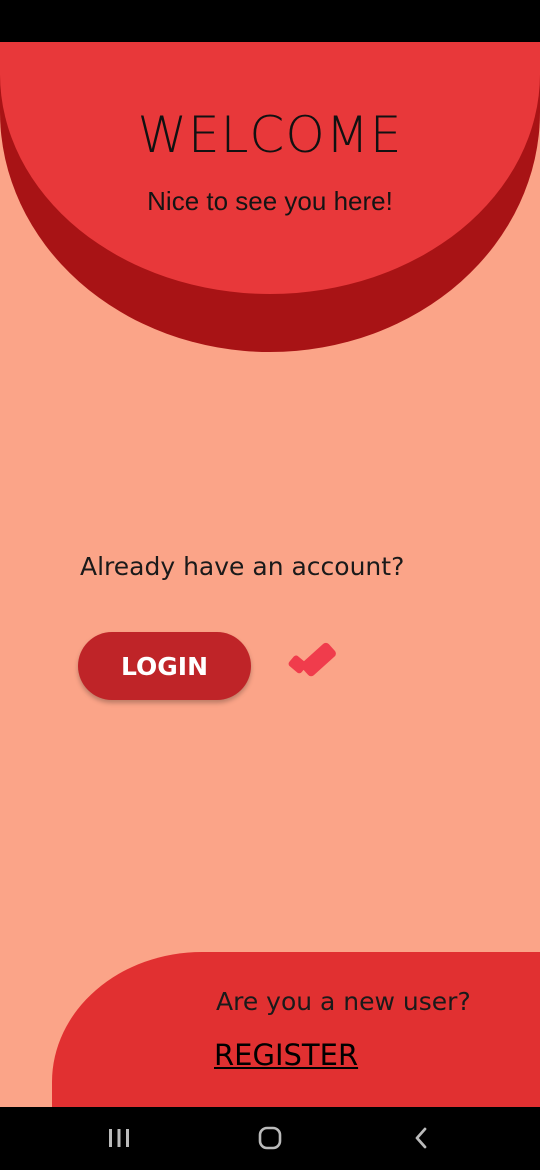  I want to click on system-nav-bar, so click(270, 1138).